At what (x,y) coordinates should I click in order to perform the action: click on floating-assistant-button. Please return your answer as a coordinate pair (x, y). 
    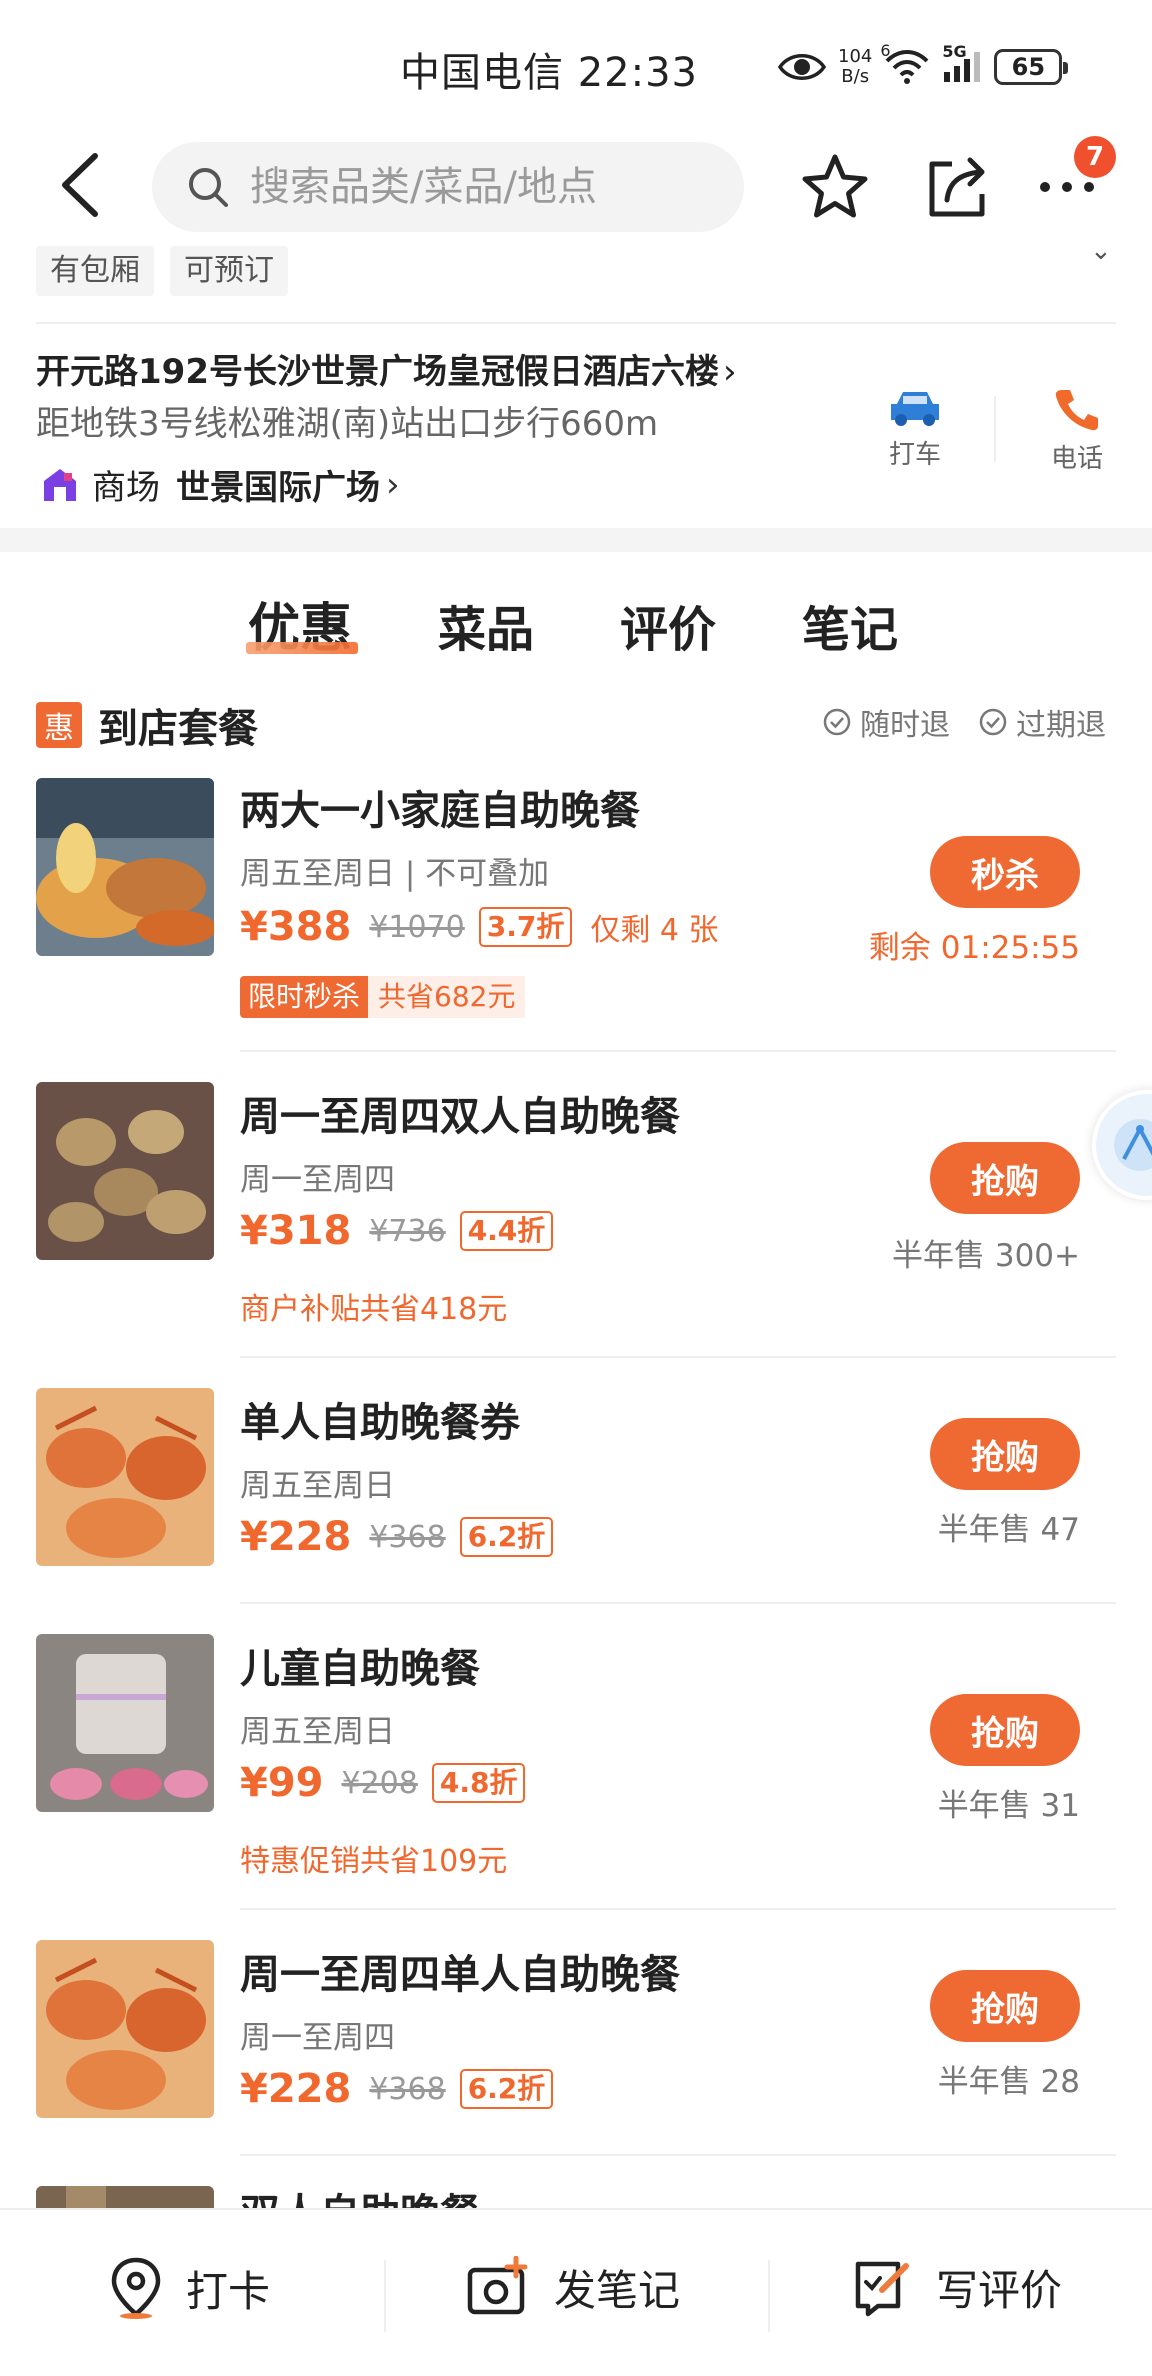
    Looking at the image, I should click on (1122, 1145).